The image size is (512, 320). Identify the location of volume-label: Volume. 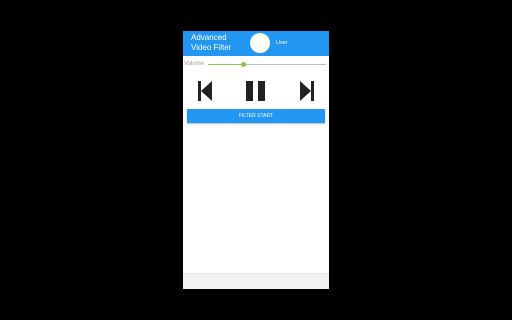
(194, 64).